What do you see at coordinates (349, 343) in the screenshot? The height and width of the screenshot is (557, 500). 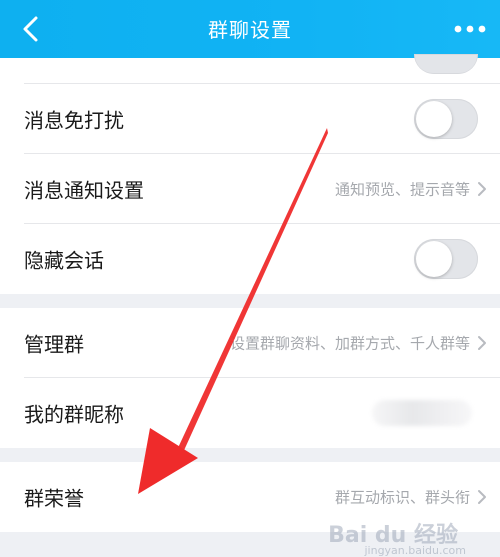 I see `row-subtitle: 设置群聊资料、加群方式、千人群等` at bounding box center [349, 343].